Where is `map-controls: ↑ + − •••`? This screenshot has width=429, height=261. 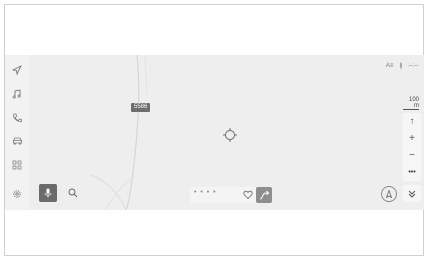
map-controls: ↑ + − ••• is located at coordinates (412, 147).